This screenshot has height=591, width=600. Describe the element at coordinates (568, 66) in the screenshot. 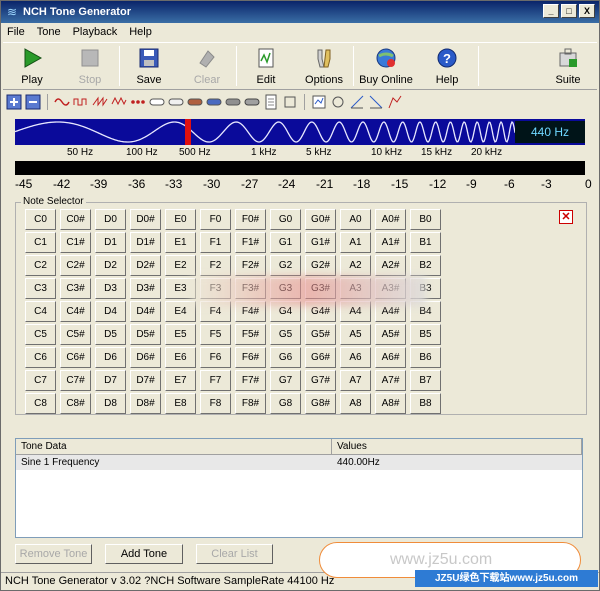

I see `suite-button: Suite` at that location.